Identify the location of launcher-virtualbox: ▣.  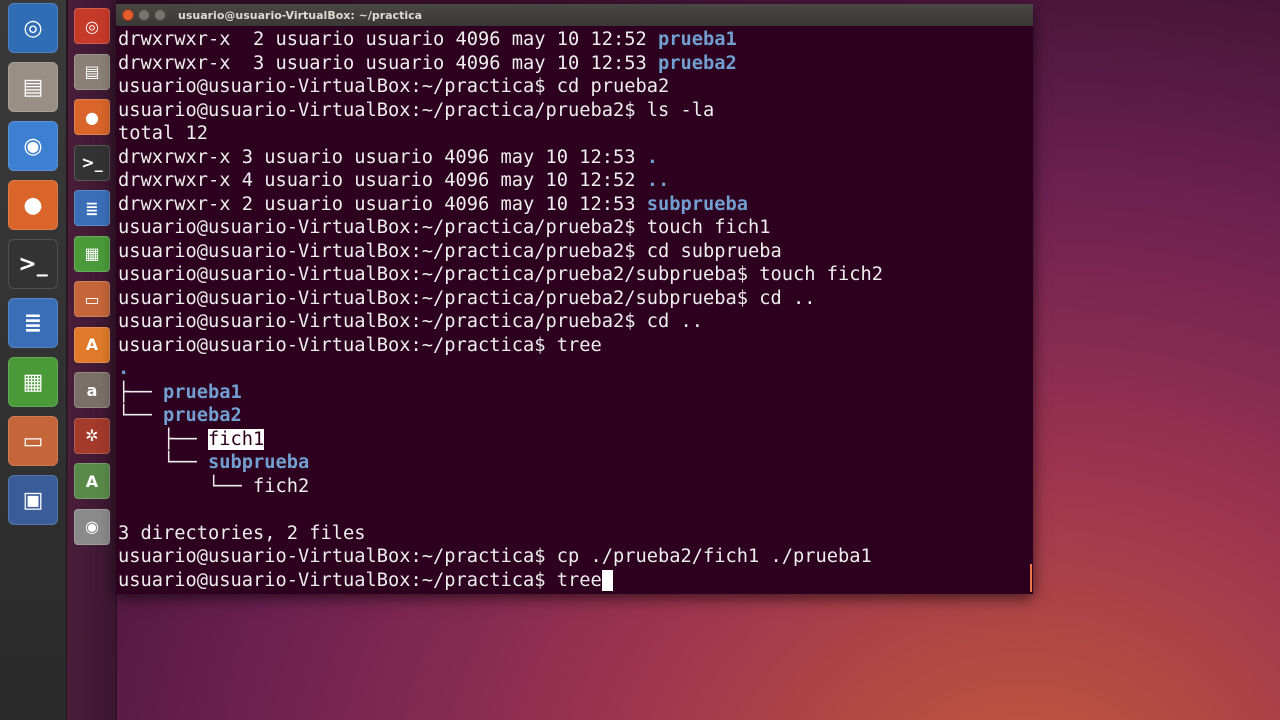
(33, 500).